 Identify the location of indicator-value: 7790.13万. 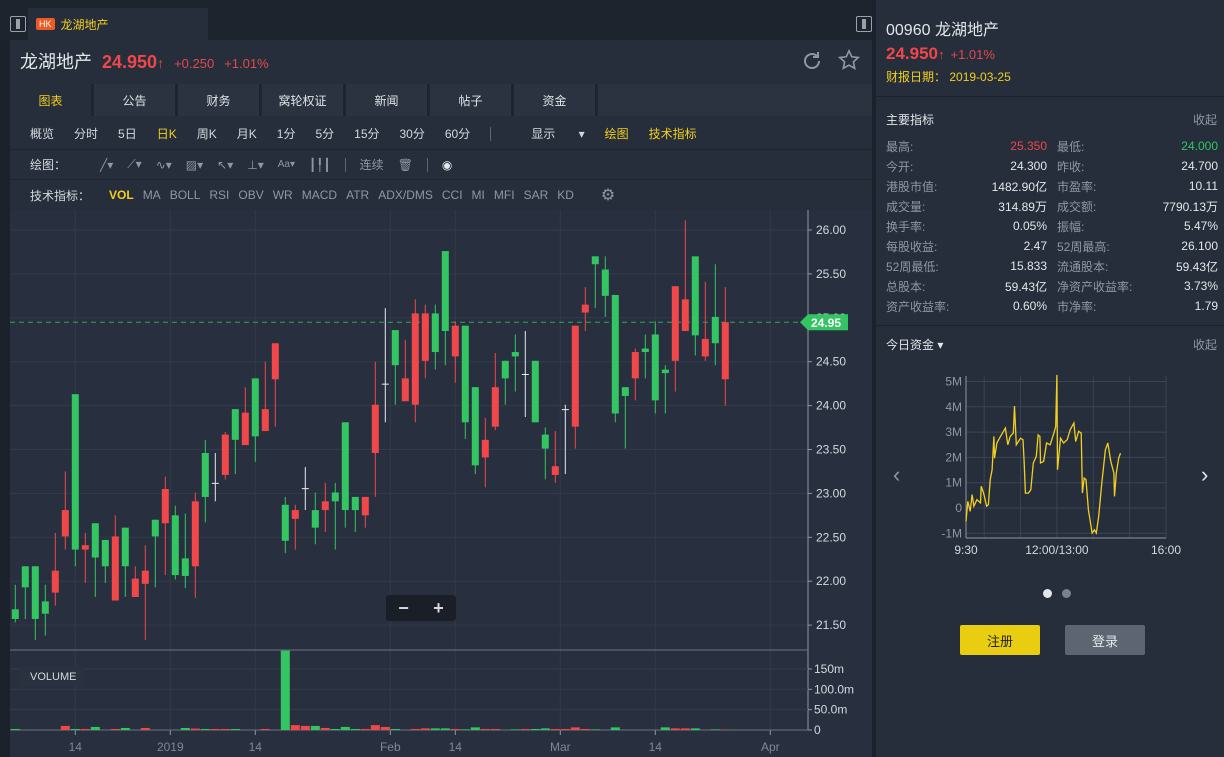
(1190, 206).